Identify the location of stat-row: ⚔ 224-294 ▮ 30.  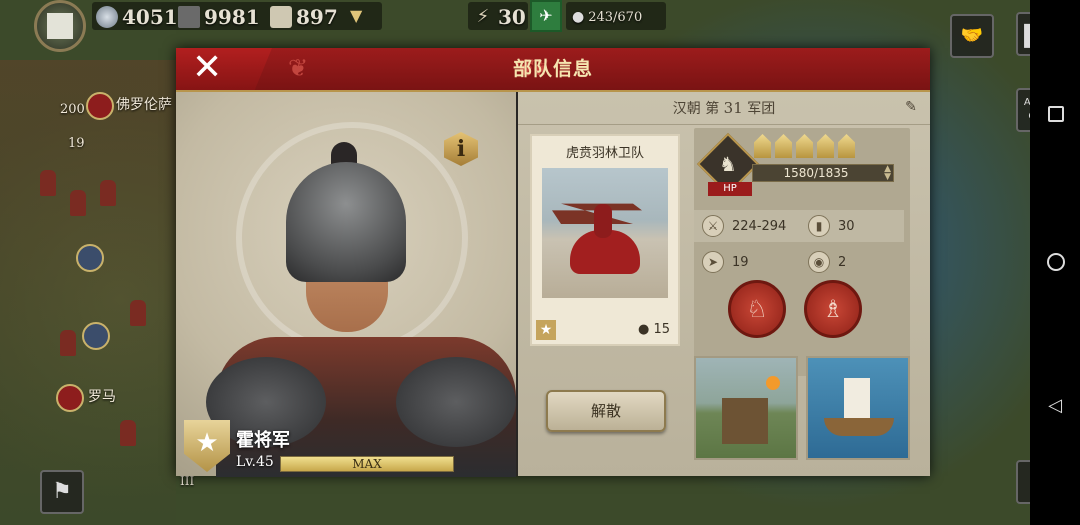
(799, 226).